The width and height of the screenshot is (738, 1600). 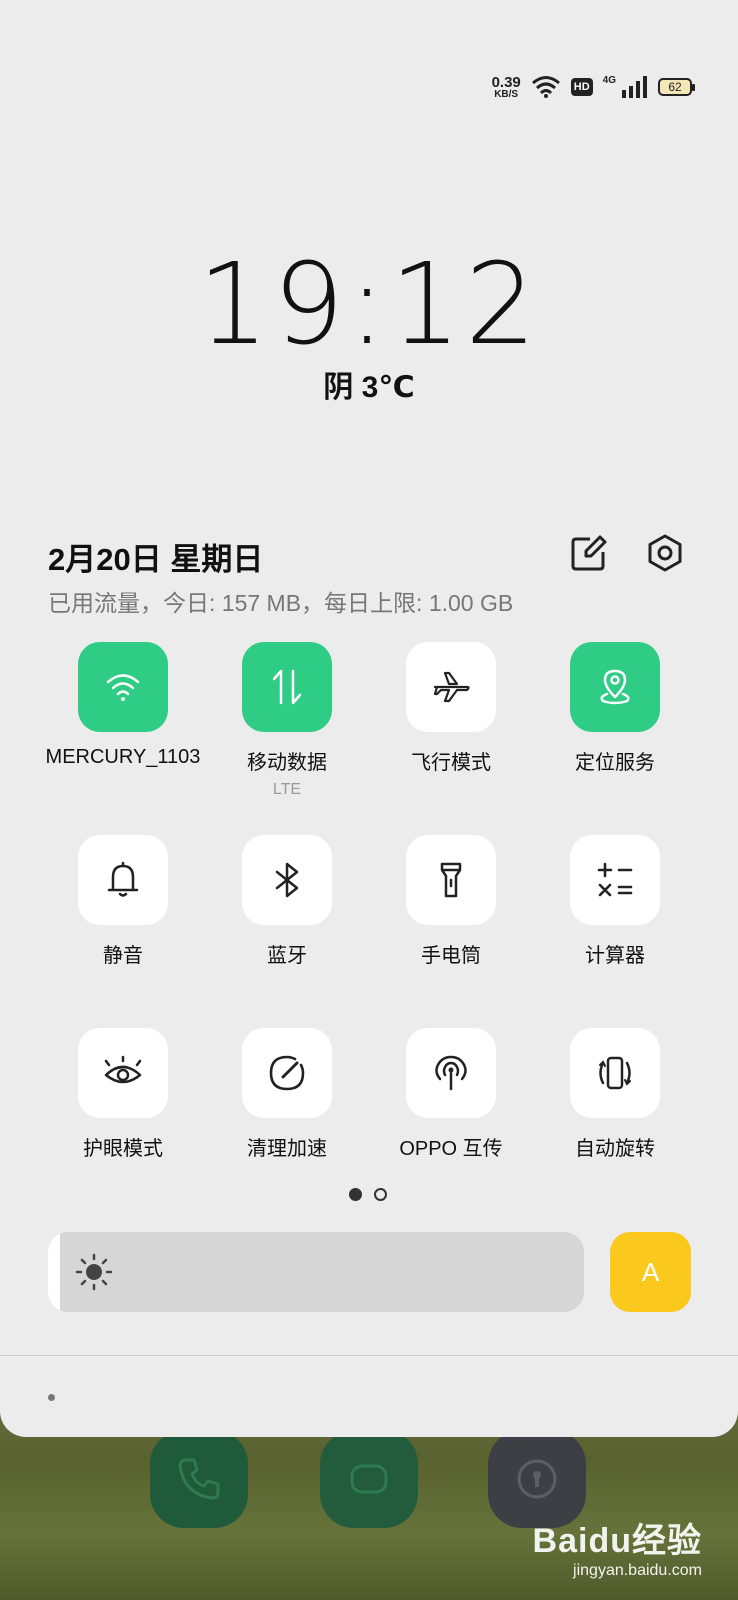 I want to click on bell-icon, so click(x=123, y=879).